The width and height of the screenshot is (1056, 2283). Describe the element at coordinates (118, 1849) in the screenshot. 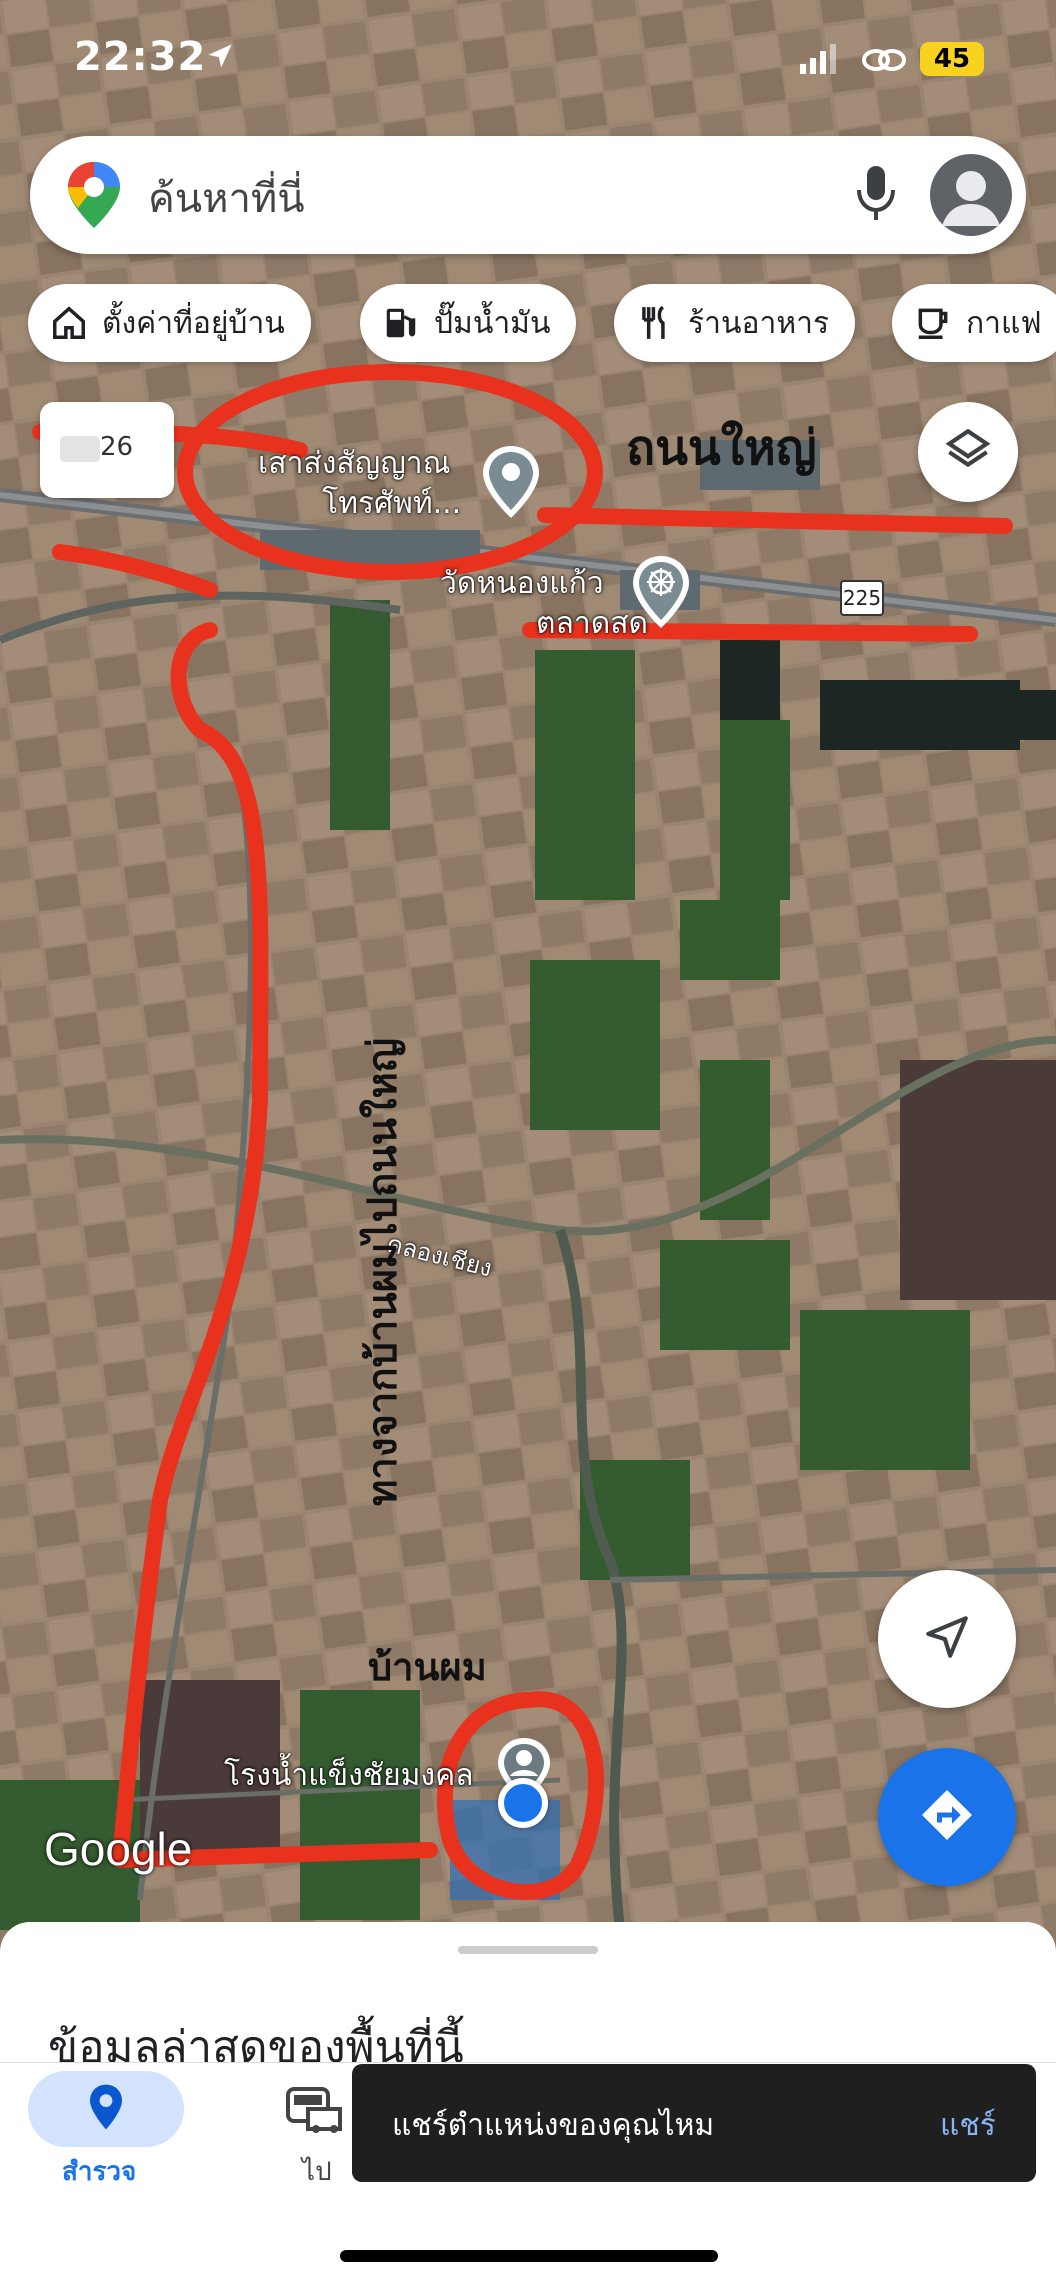

I see `google-logo: Google` at that location.